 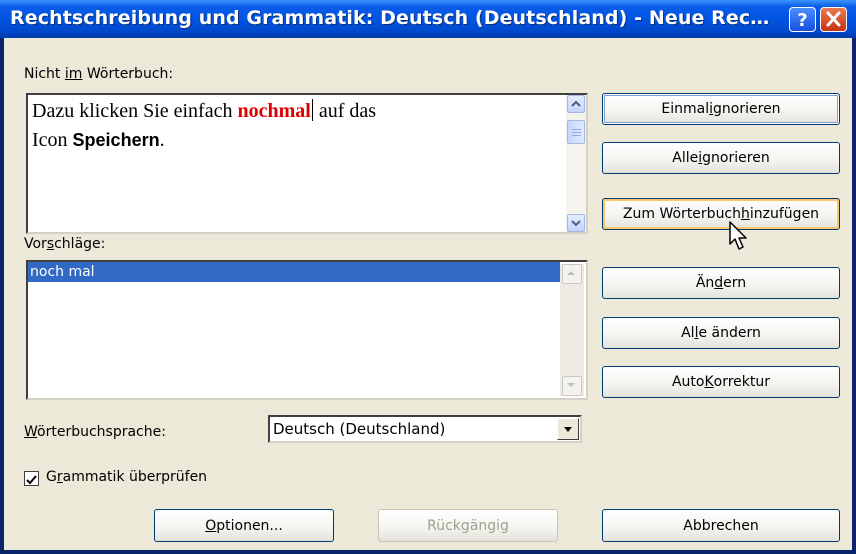 What do you see at coordinates (99, 74) in the screenshot?
I see `not-in-dictionary-label: Nicht im Wörterbuch:` at bounding box center [99, 74].